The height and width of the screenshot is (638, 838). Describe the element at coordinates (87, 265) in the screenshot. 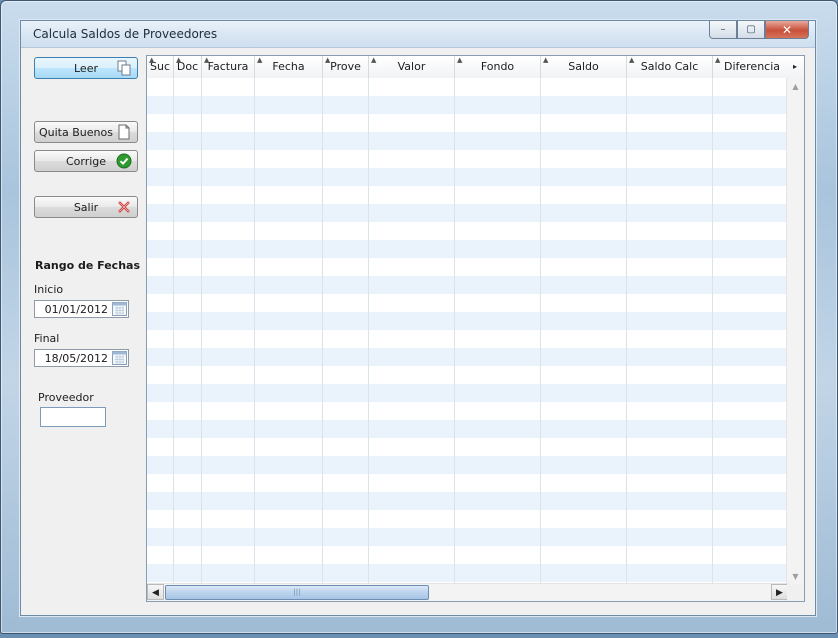

I see `rango-fechas-heading: Rango de Fechas` at that location.